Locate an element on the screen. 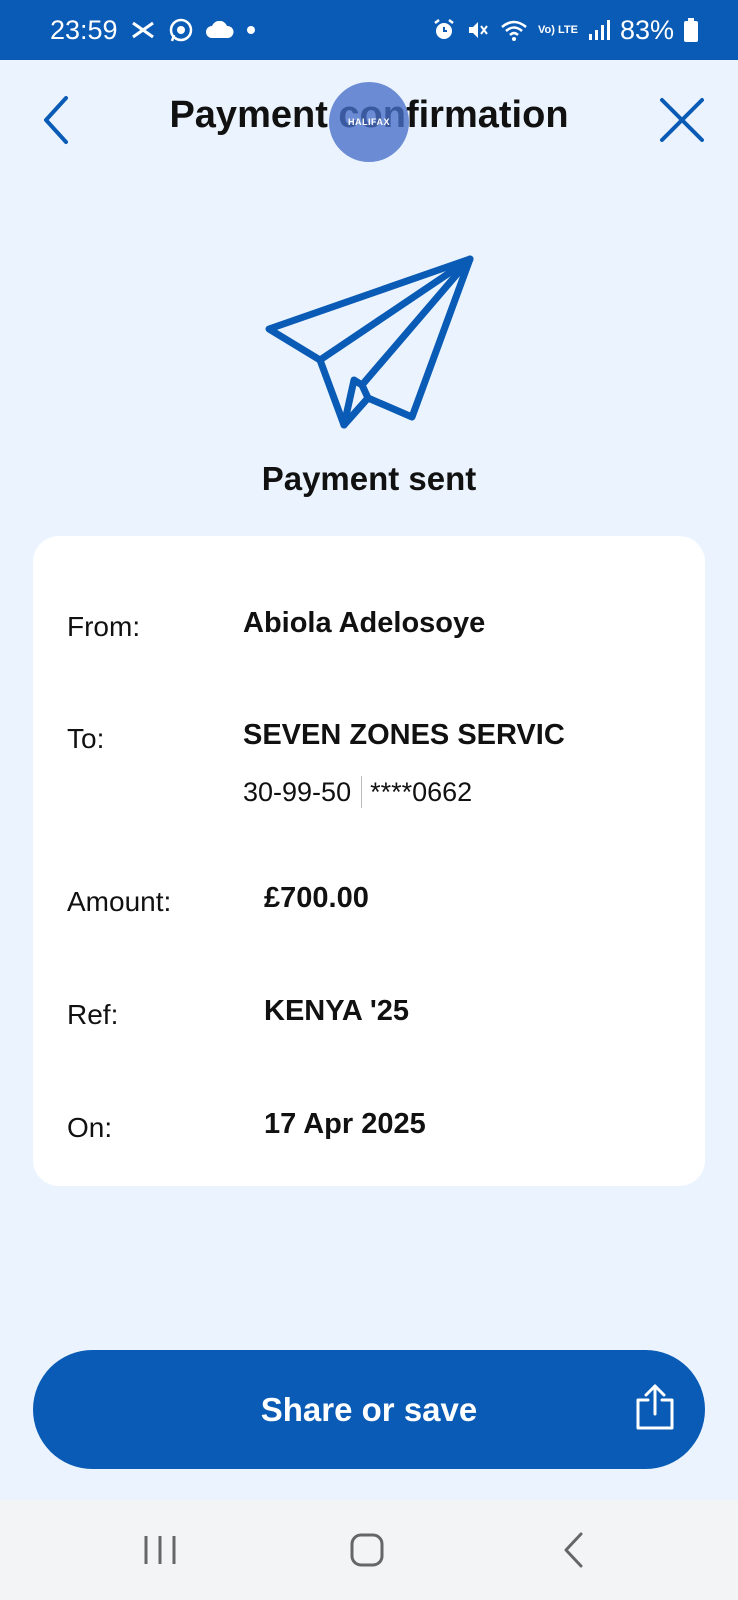  share-icon is located at coordinates (655, 1407).